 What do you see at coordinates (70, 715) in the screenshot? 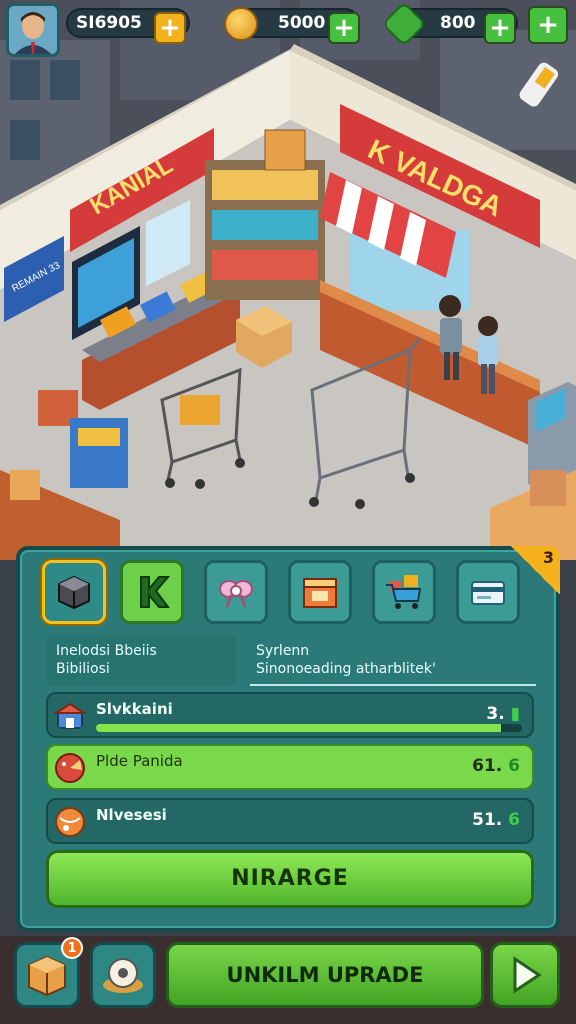
I see `store-icon` at bounding box center [70, 715].